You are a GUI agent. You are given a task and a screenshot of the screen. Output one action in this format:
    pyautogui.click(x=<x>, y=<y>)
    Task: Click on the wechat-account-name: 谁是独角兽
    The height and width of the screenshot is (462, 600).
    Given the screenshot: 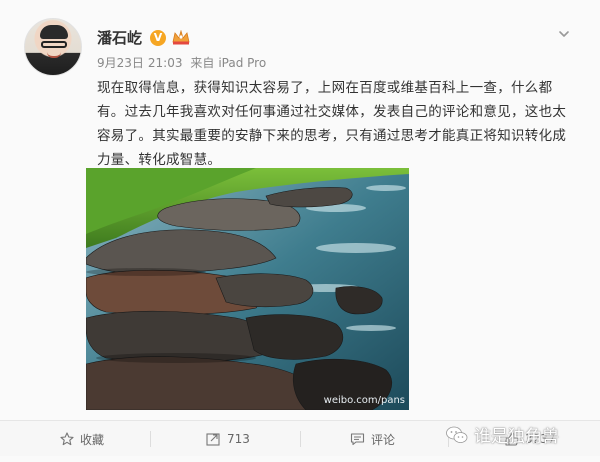 What is the action you would take?
    pyautogui.click(x=516, y=437)
    